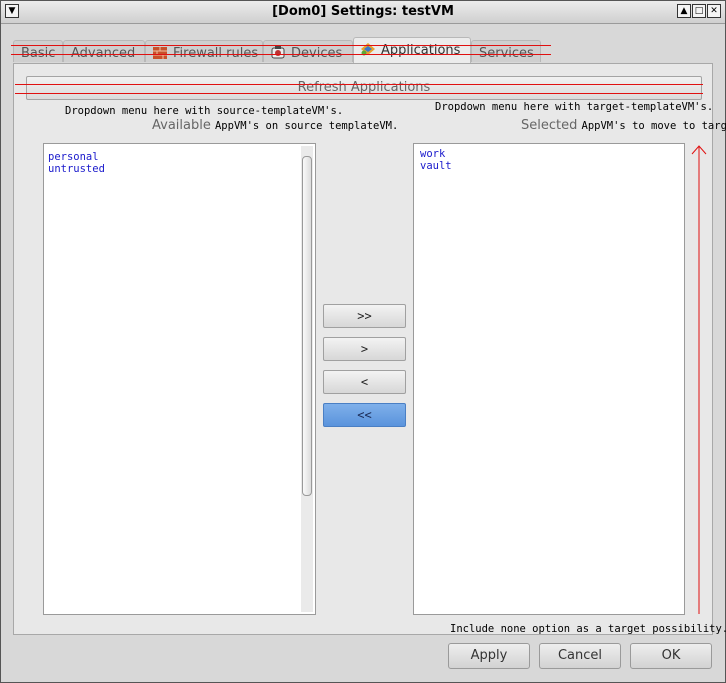 This screenshot has width=726, height=683. I want to click on title-bar: ▼ [Dom0] Settings: testVM ▲ □ ✕, so click(363, 12).